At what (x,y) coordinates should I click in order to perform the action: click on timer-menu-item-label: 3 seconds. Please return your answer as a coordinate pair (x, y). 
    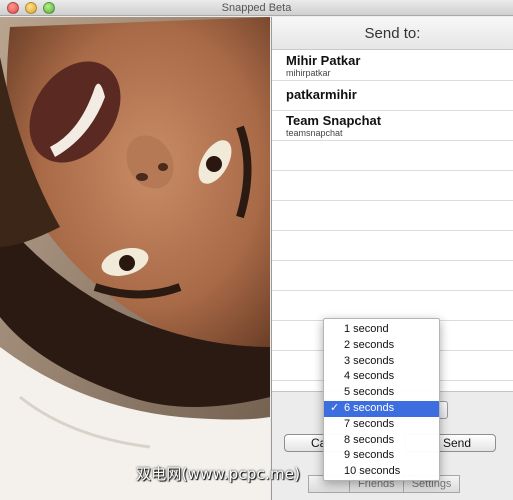
    Looking at the image, I should click on (369, 360).